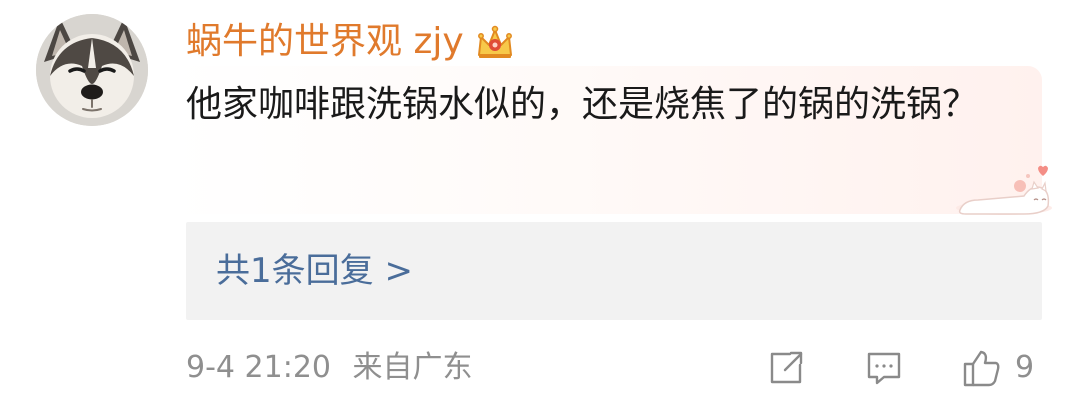  Describe the element at coordinates (786, 368) in the screenshot. I see `share-icon` at that location.